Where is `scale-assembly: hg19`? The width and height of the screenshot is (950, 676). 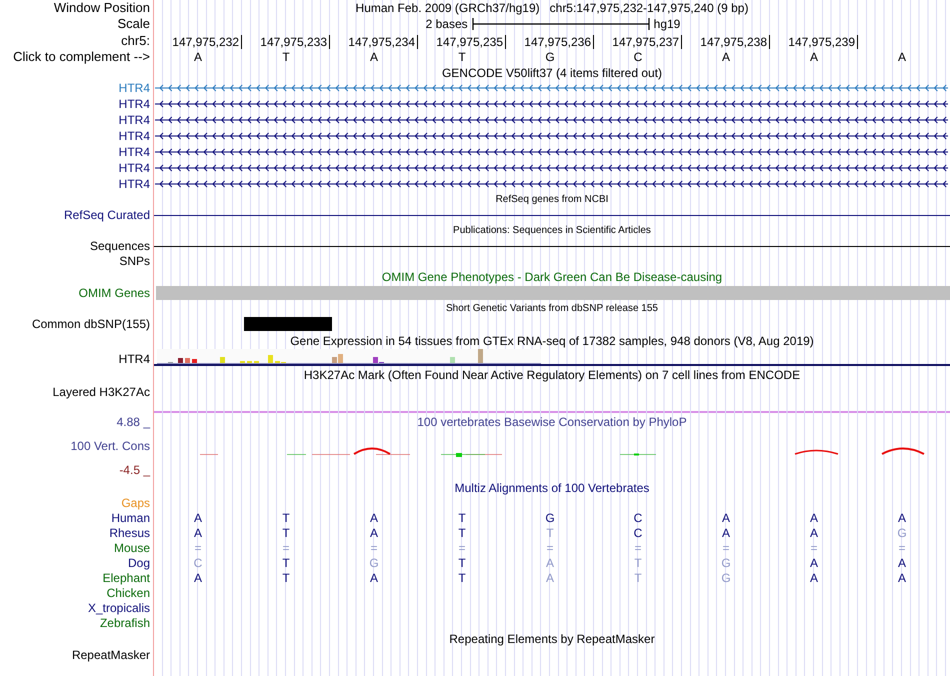
scale-assembly: hg19 is located at coordinates (667, 24).